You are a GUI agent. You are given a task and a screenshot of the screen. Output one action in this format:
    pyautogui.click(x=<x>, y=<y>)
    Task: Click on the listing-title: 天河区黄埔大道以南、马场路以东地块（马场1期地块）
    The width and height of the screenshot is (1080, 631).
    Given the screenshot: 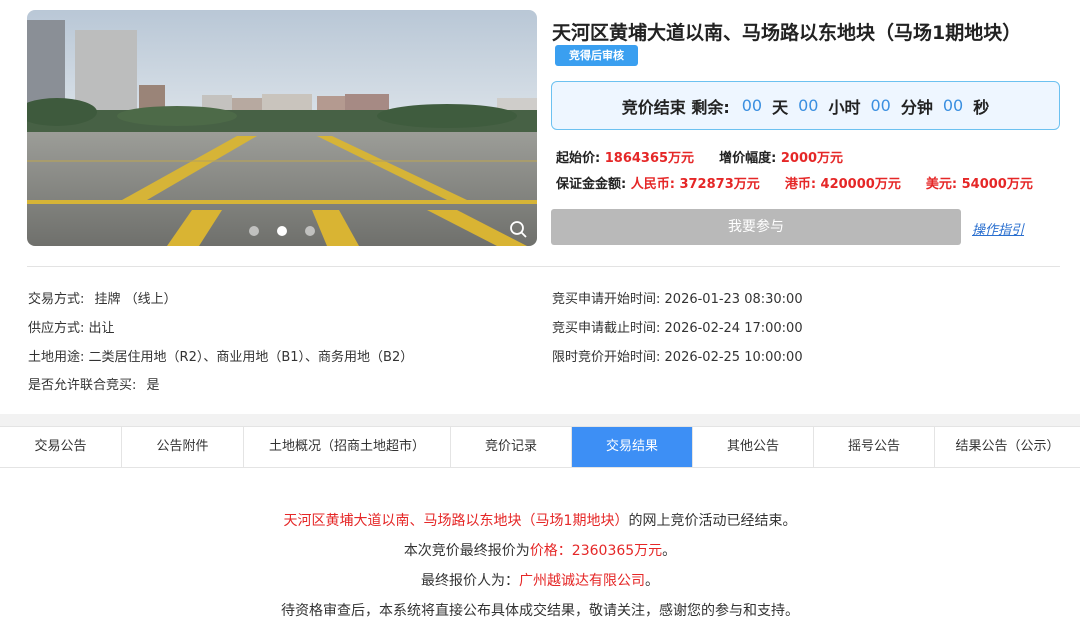 What is the action you would take?
    pyautogui.click(x=787, y=33)
    